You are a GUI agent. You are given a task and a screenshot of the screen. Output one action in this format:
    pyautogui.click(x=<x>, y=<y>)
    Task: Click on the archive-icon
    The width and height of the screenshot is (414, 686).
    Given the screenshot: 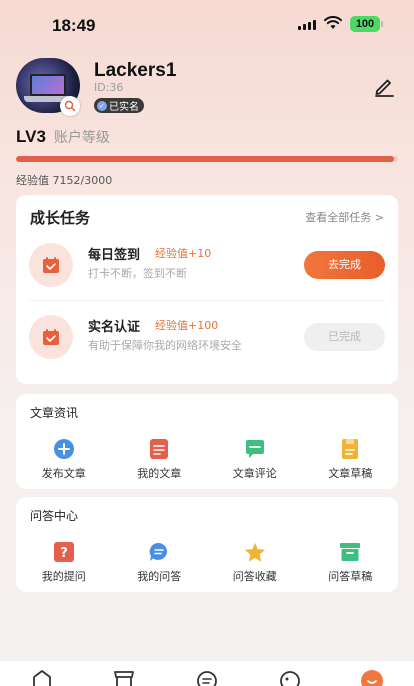 What is the action you would take?
    pyautogui.click(x=350, y=552)
    